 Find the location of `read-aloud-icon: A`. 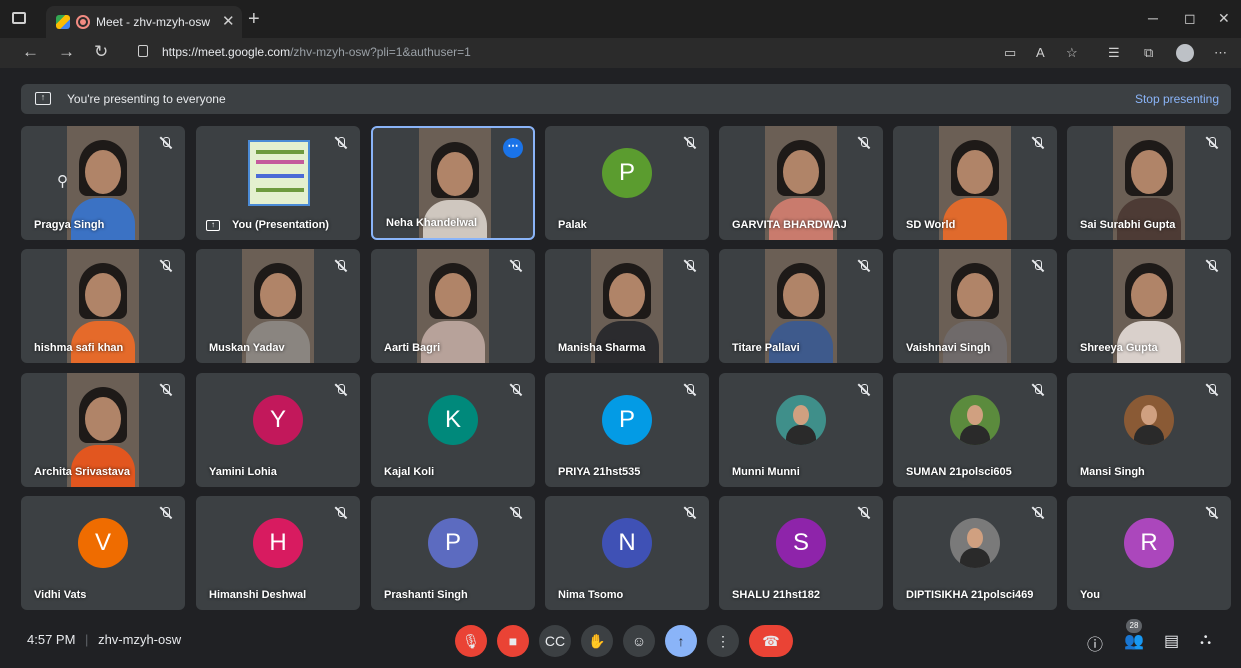

read-aloud-icon: A is located at coordinates (1040, 52).